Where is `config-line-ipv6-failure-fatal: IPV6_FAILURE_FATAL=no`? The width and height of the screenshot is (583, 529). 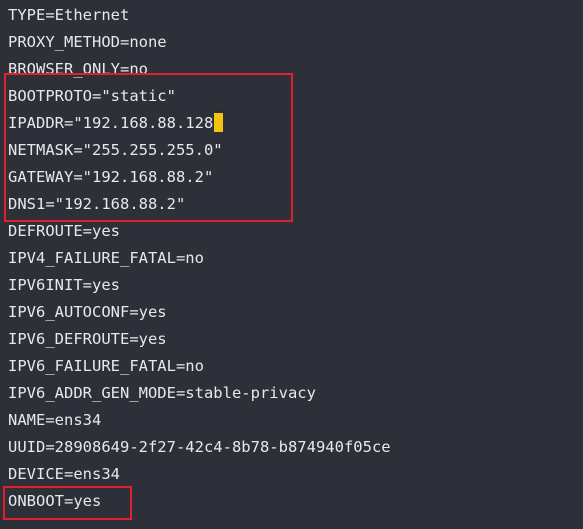
config-line-ipv6-failure-fatal: IPV6_FAILURE_FATAL=no is located at coordinates (106, 366).